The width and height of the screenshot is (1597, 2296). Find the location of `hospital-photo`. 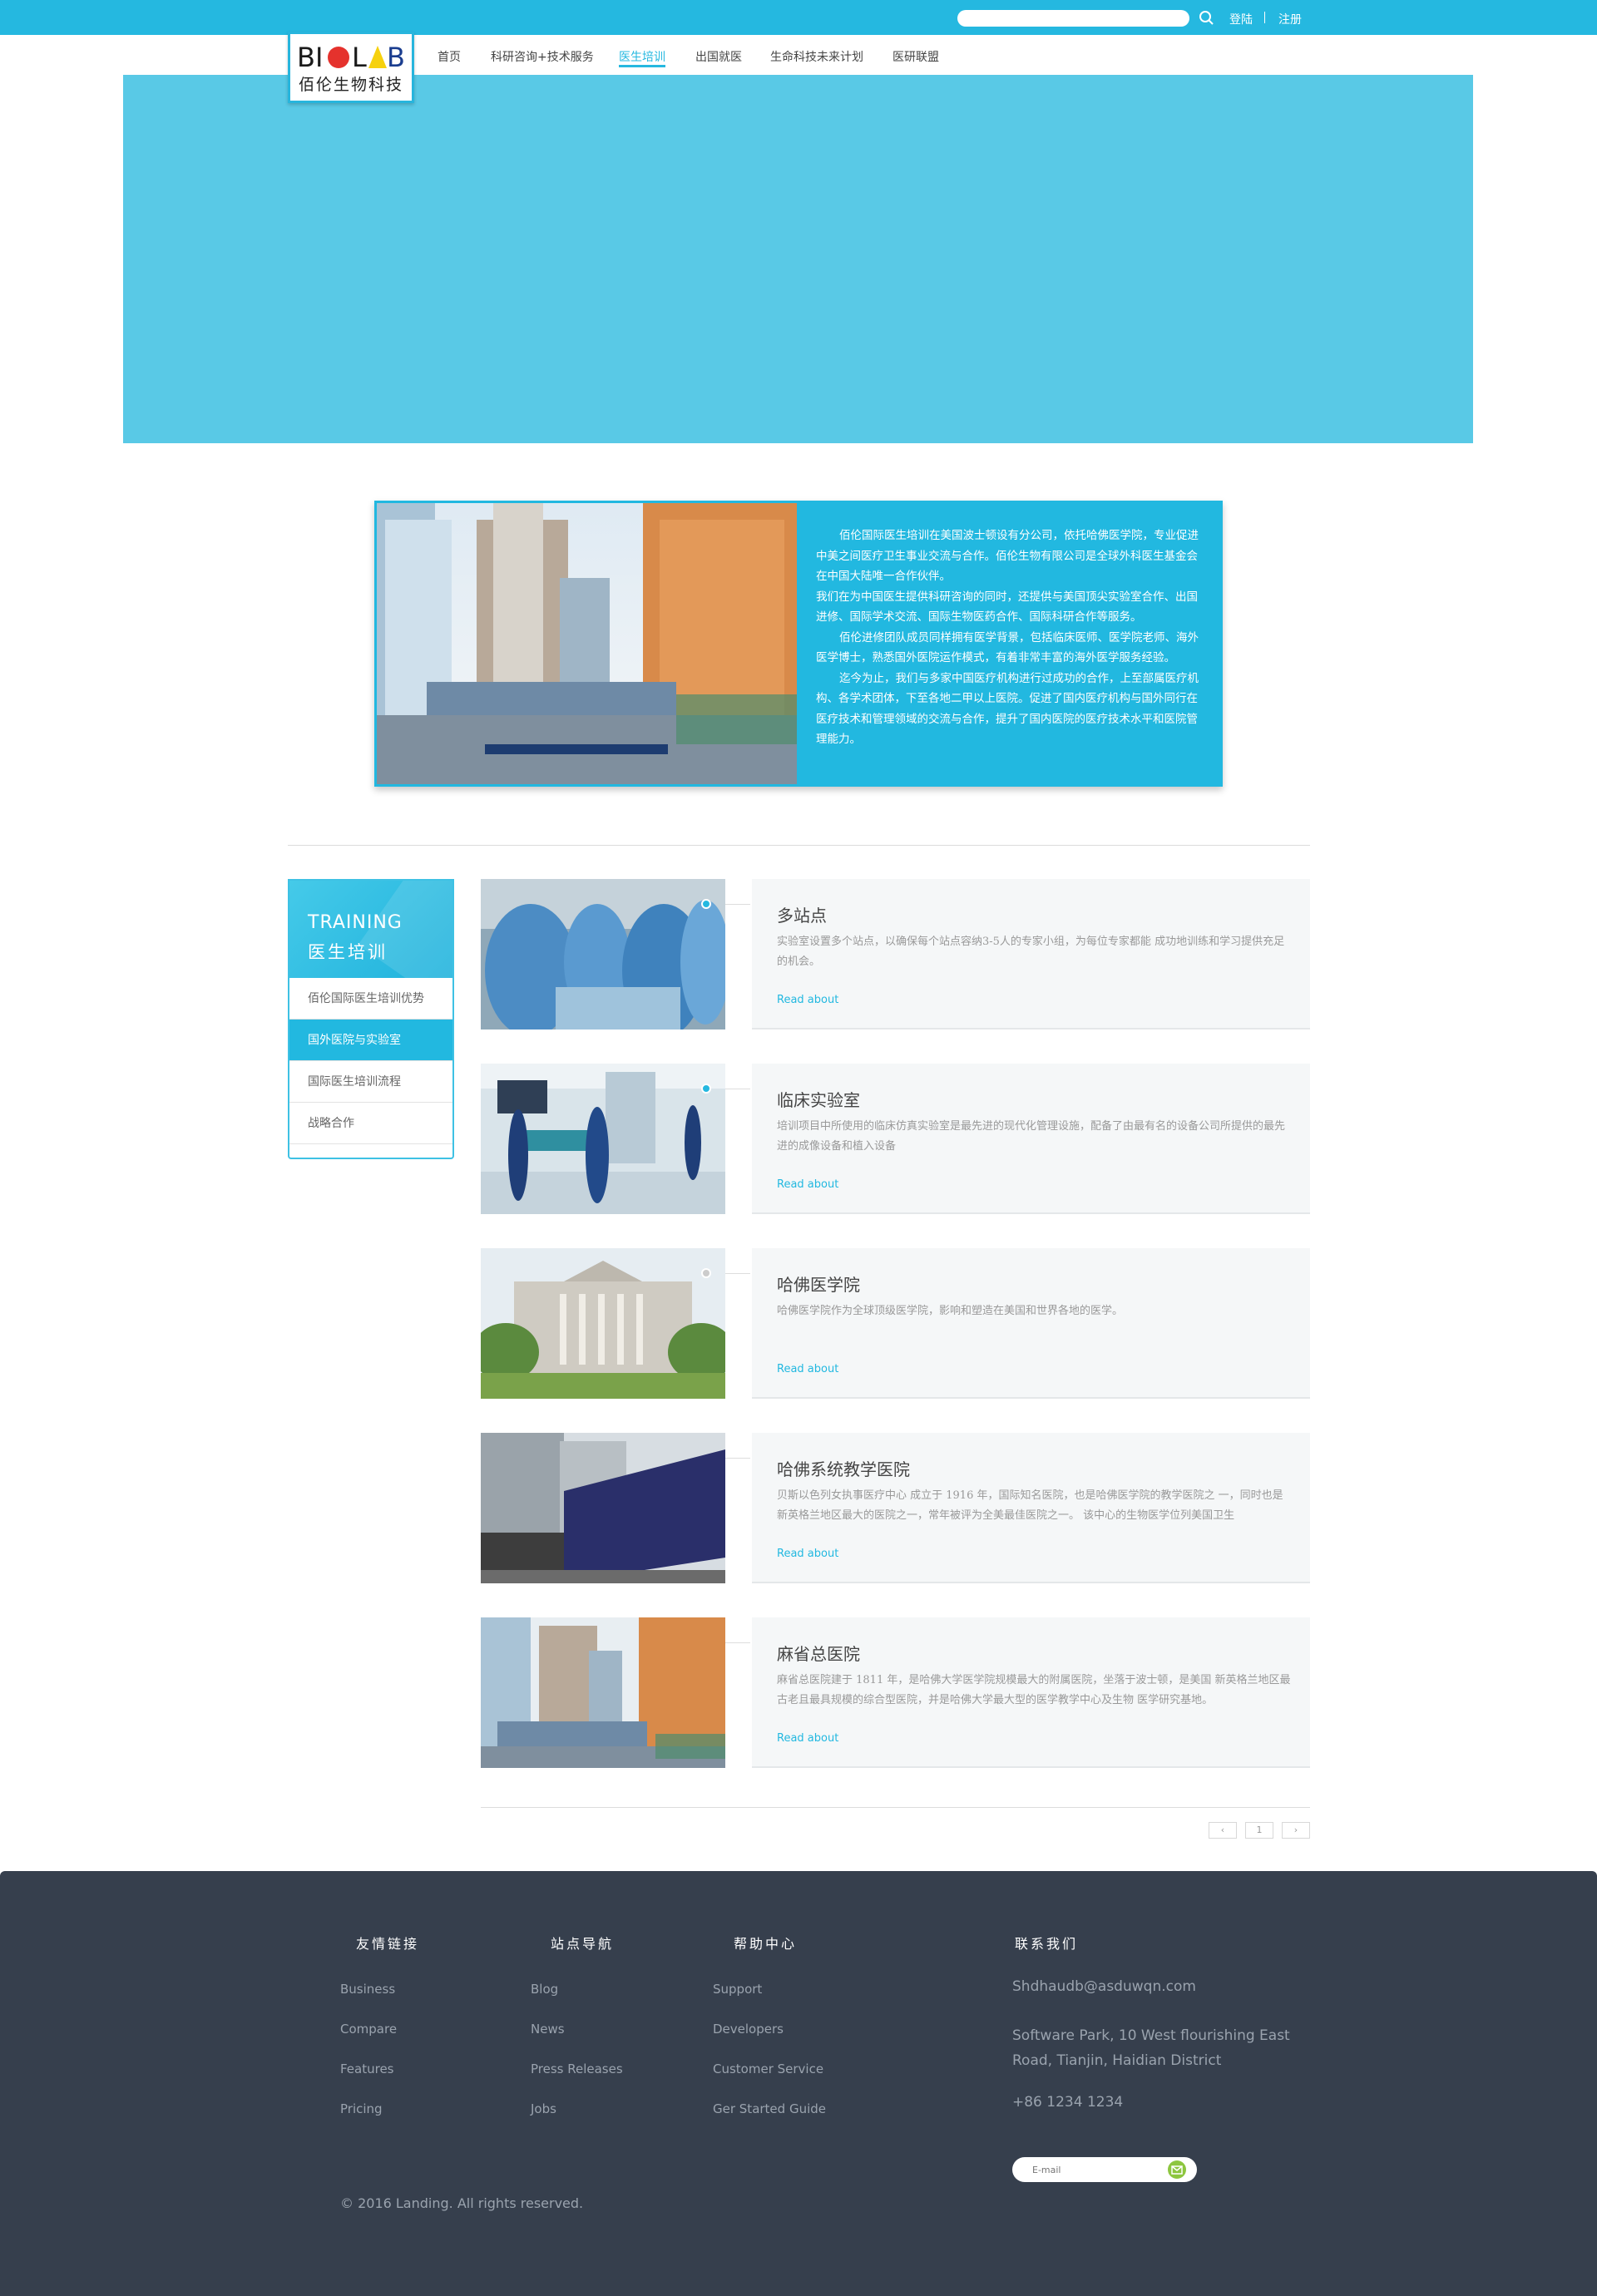

hospital-photo is located at coordinates (587, 643).